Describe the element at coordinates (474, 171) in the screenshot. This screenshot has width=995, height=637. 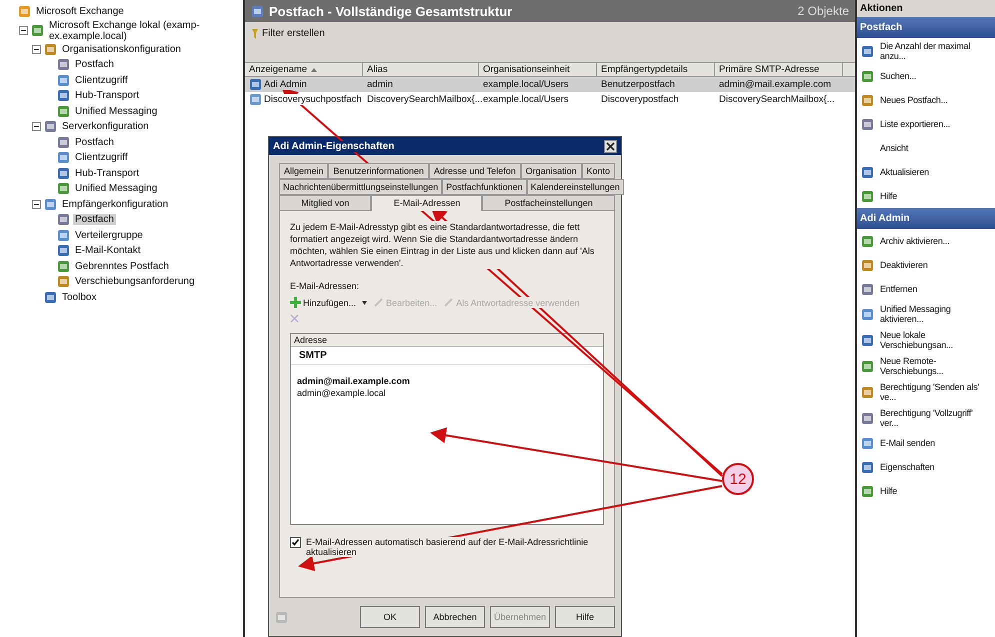
I see `dialog-tab: Adresse und Telefon` at that location.